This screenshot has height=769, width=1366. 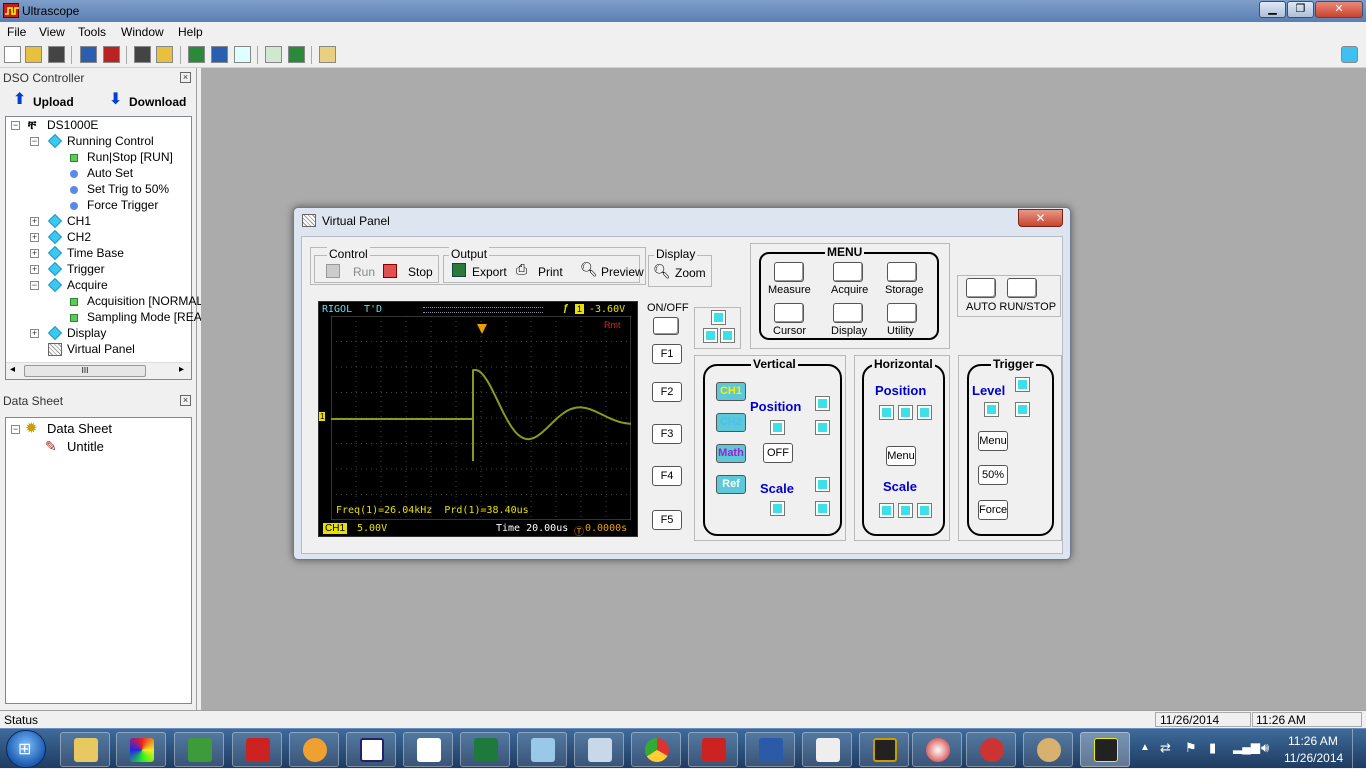 What do you see at coordinates (110, 173) in the screenshot?
I see `tree-auto-set: Auto Set` at bounding box center [110, 173].